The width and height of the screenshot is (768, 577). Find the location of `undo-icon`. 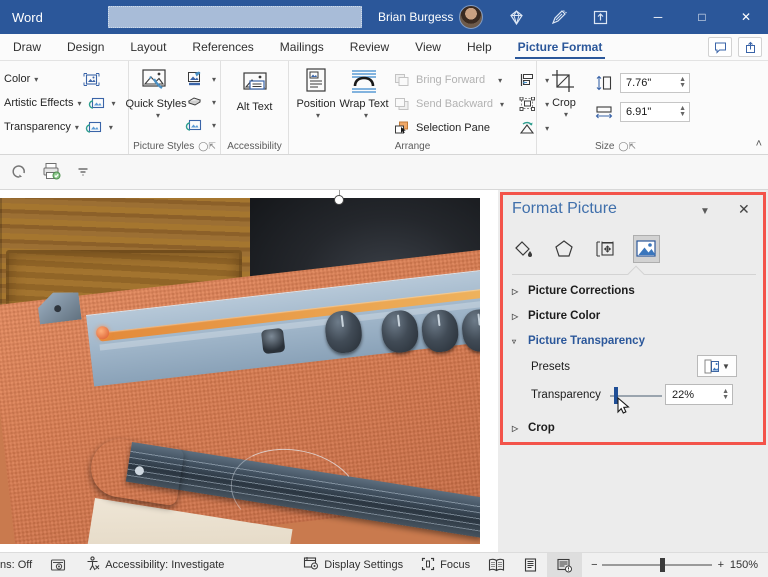

undo-icon is located at coordinates (19, 172).